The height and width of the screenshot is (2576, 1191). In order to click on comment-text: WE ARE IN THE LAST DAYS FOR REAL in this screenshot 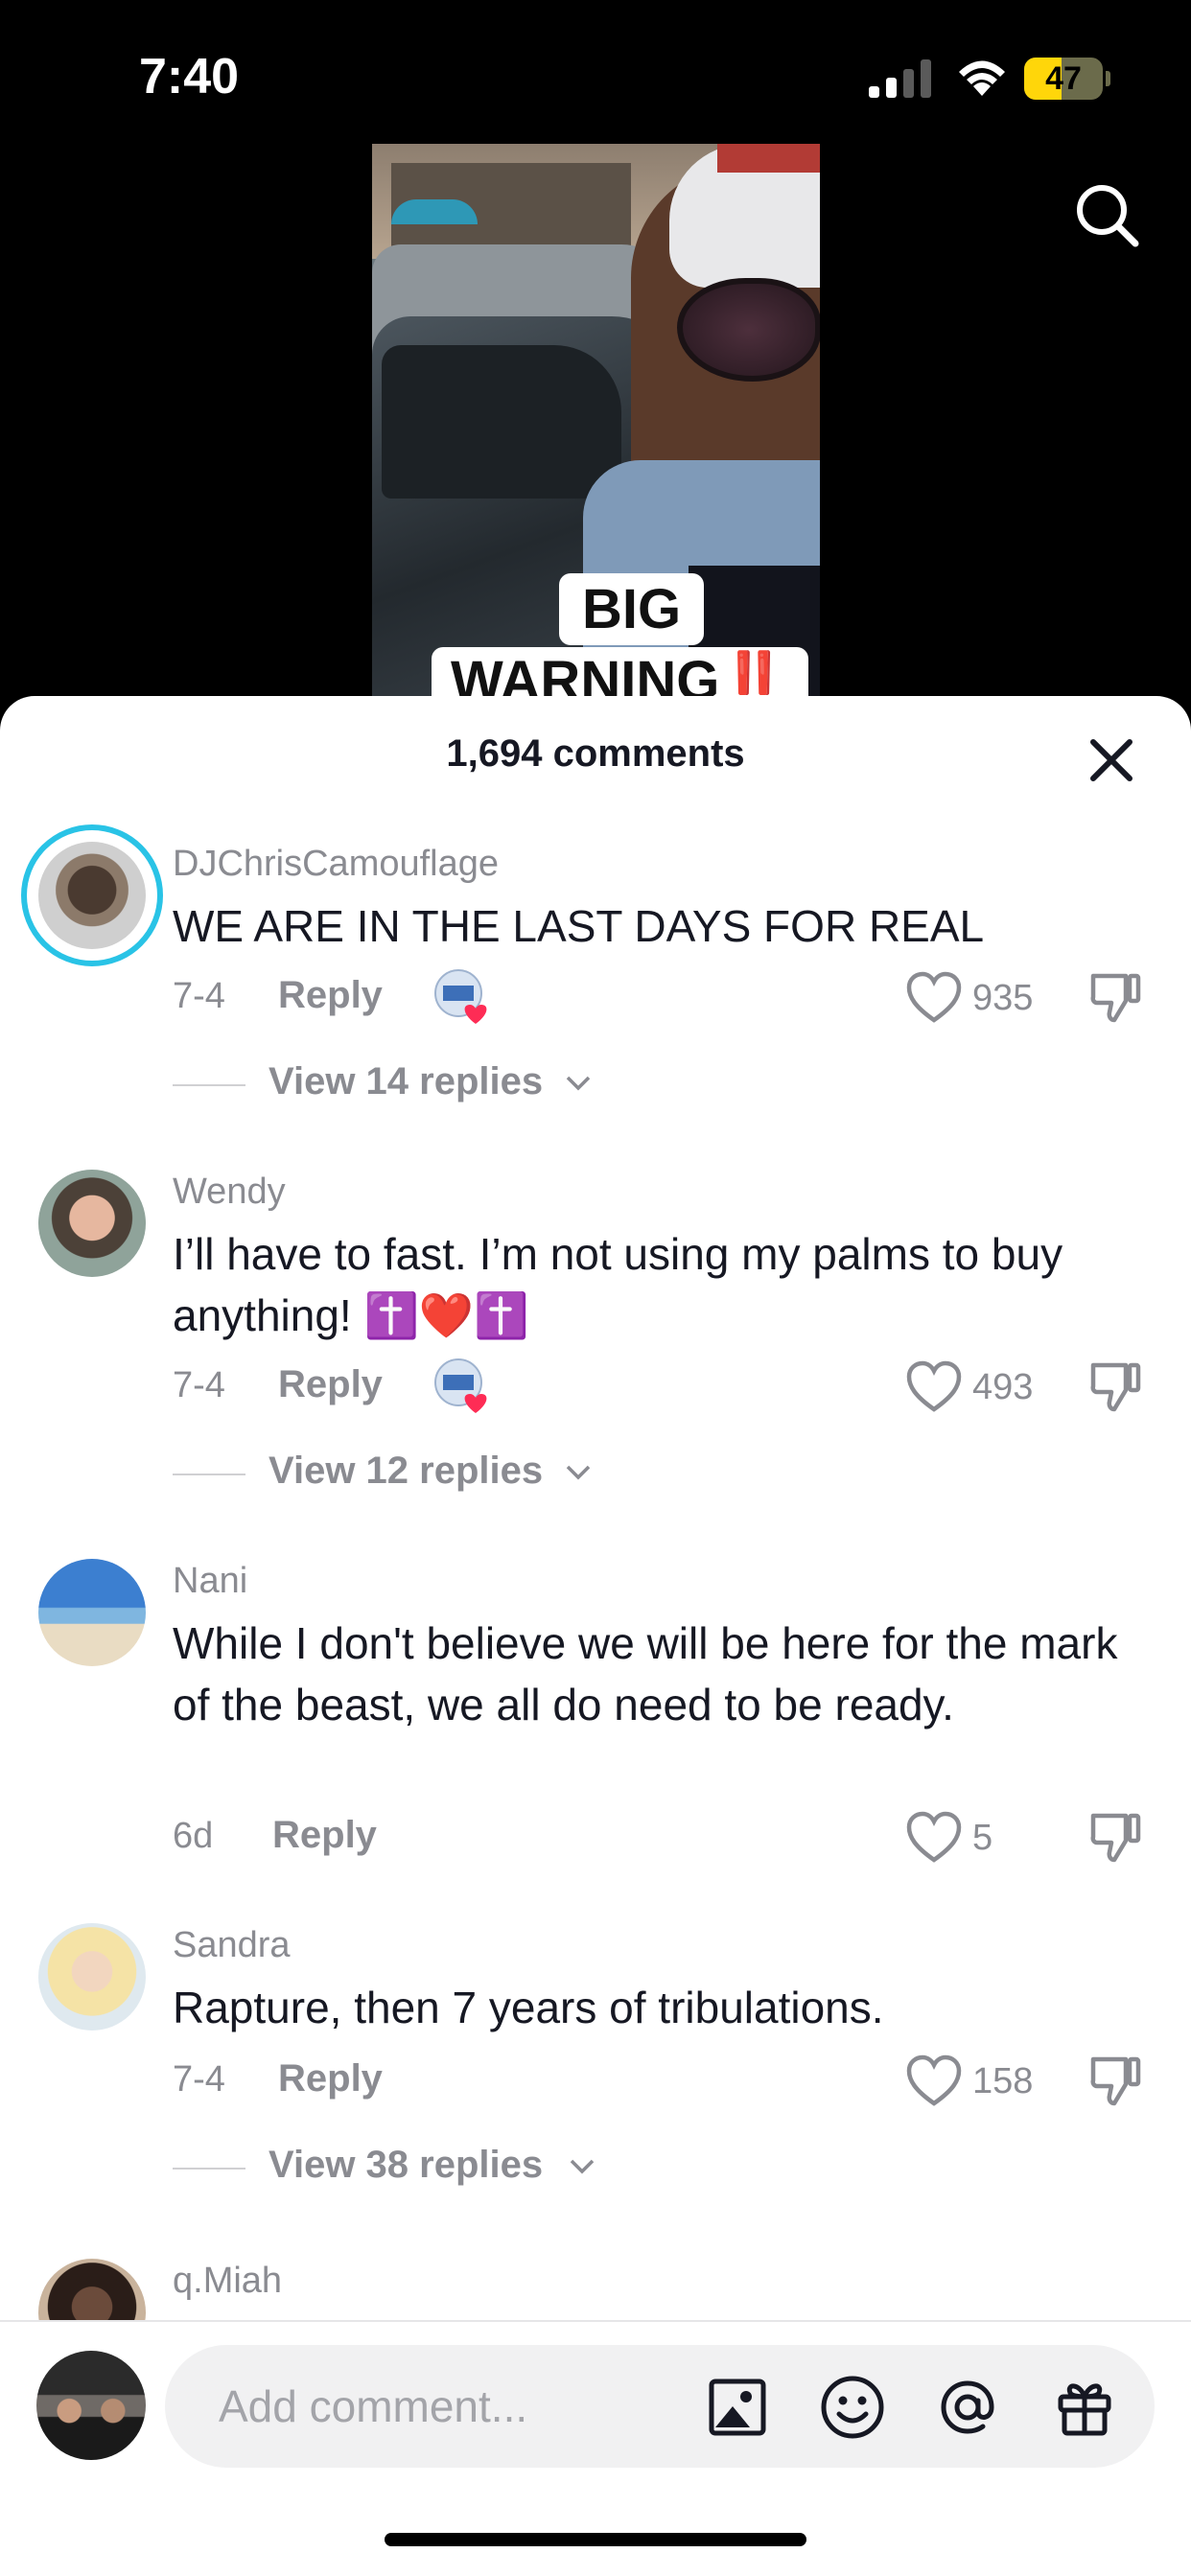, I will do `click(579, 926)`.